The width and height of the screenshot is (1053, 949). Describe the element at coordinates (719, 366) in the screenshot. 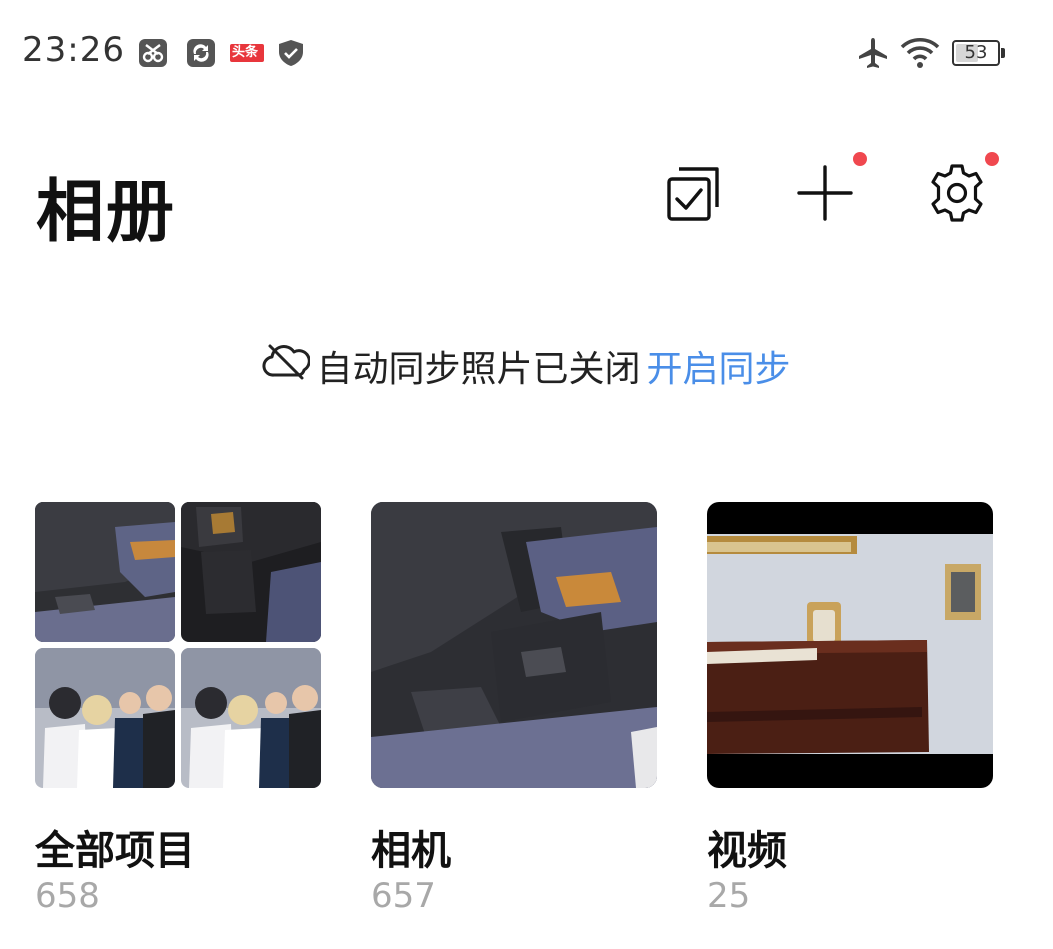

I see `enable-sync-link: 开启同步` at that location.